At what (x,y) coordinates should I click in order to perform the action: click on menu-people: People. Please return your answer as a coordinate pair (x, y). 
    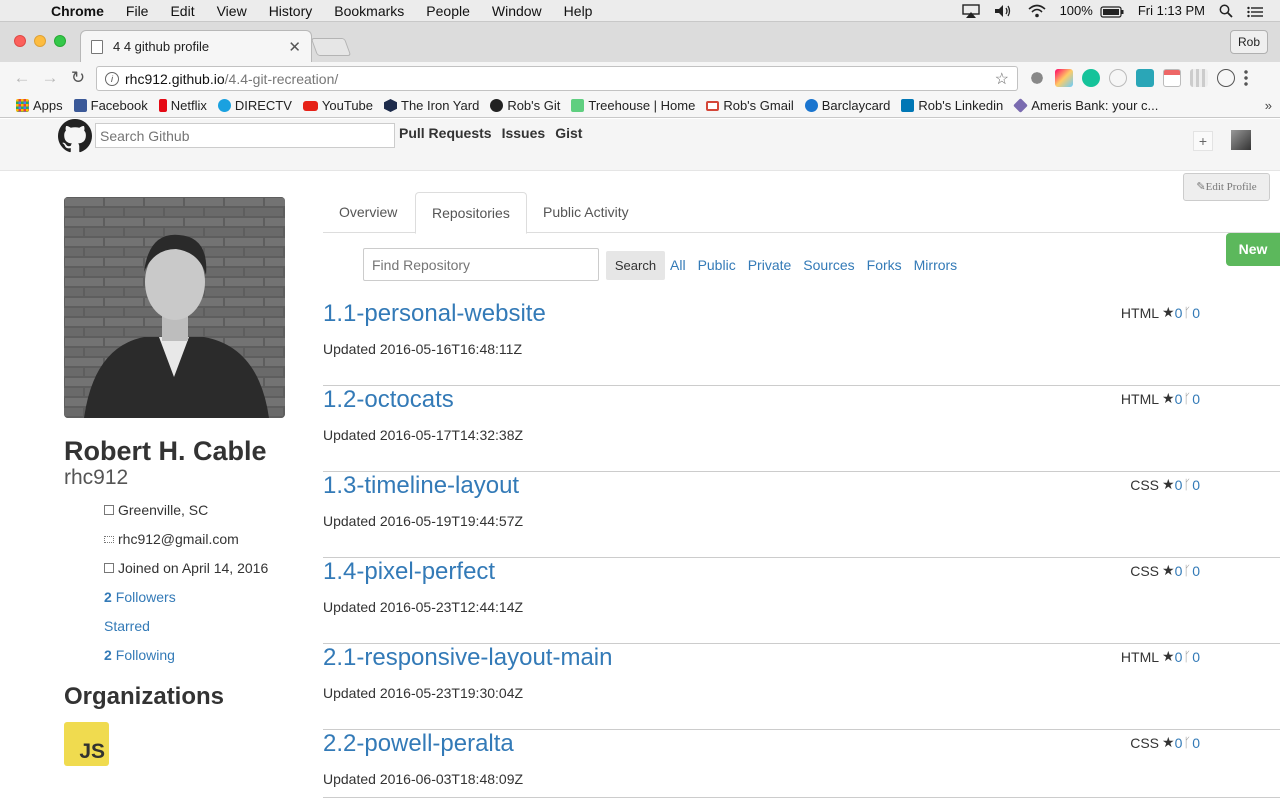
    Looking at the image, I should click on (448, 11).